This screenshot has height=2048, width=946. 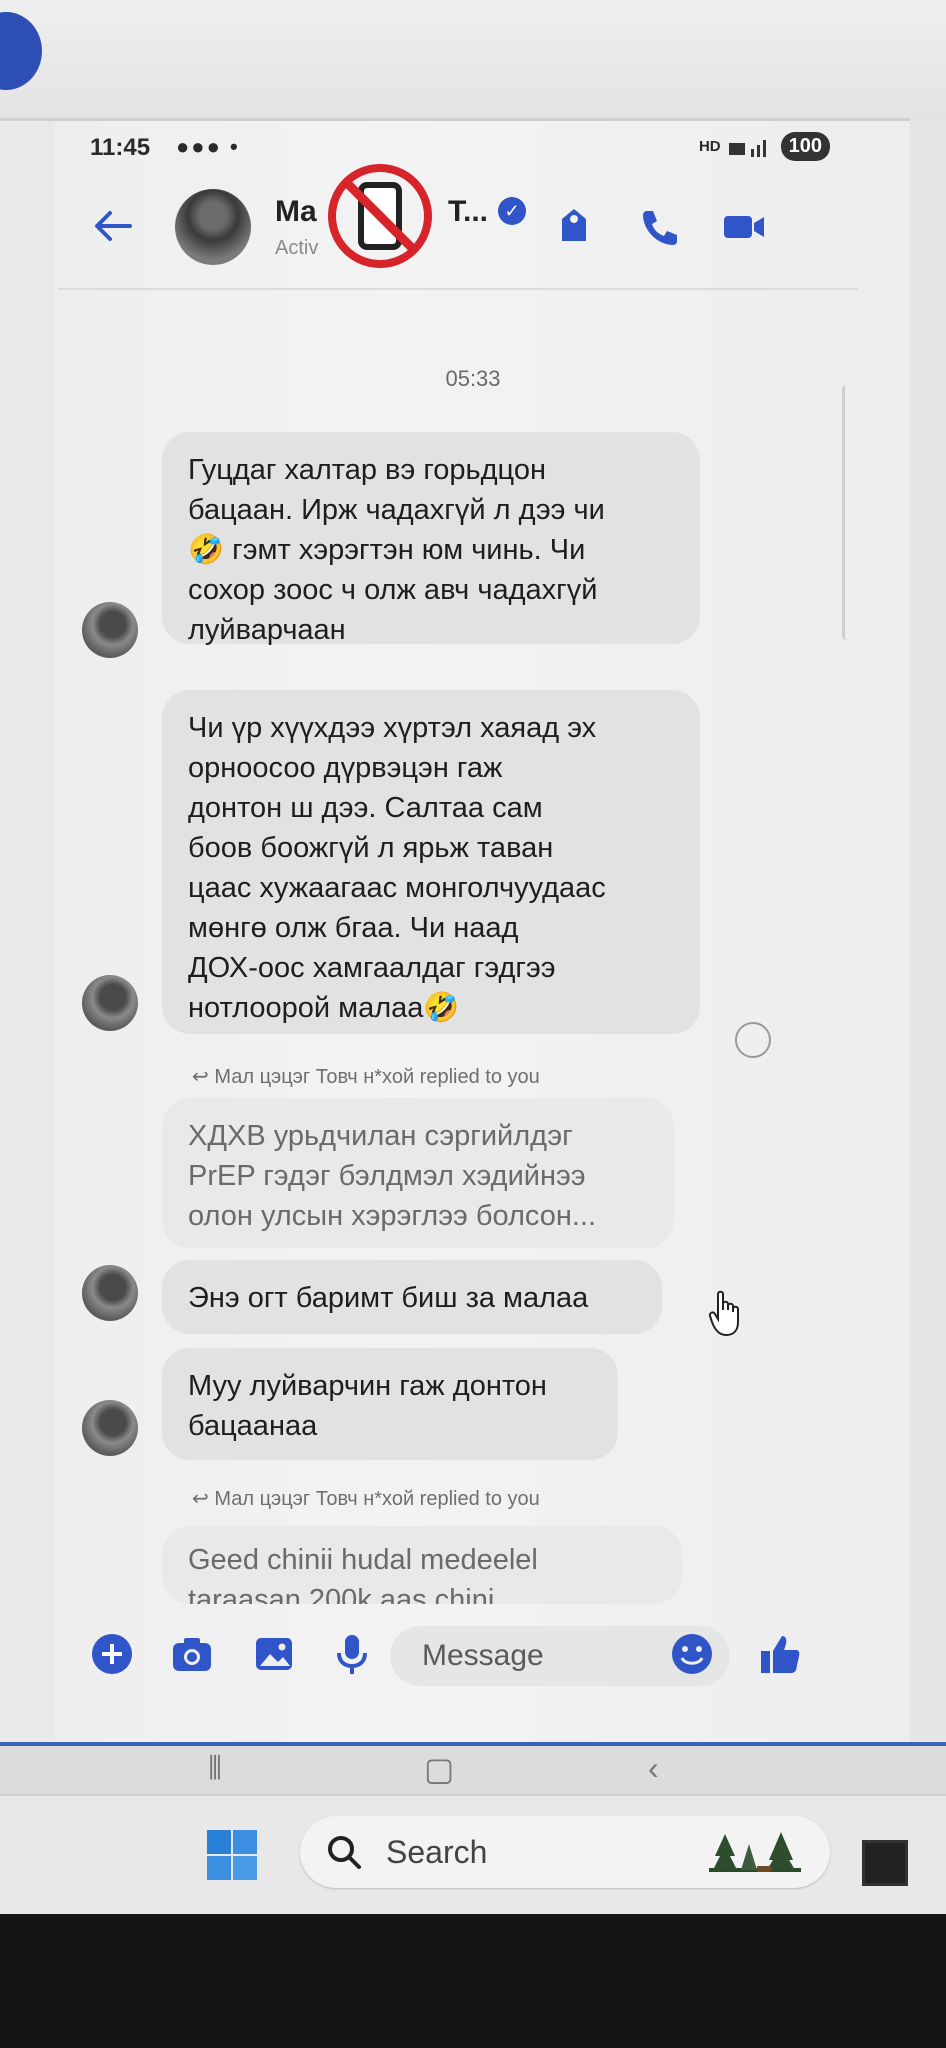 I want to click on message-composer: Message, so click(x=460, y=1656).